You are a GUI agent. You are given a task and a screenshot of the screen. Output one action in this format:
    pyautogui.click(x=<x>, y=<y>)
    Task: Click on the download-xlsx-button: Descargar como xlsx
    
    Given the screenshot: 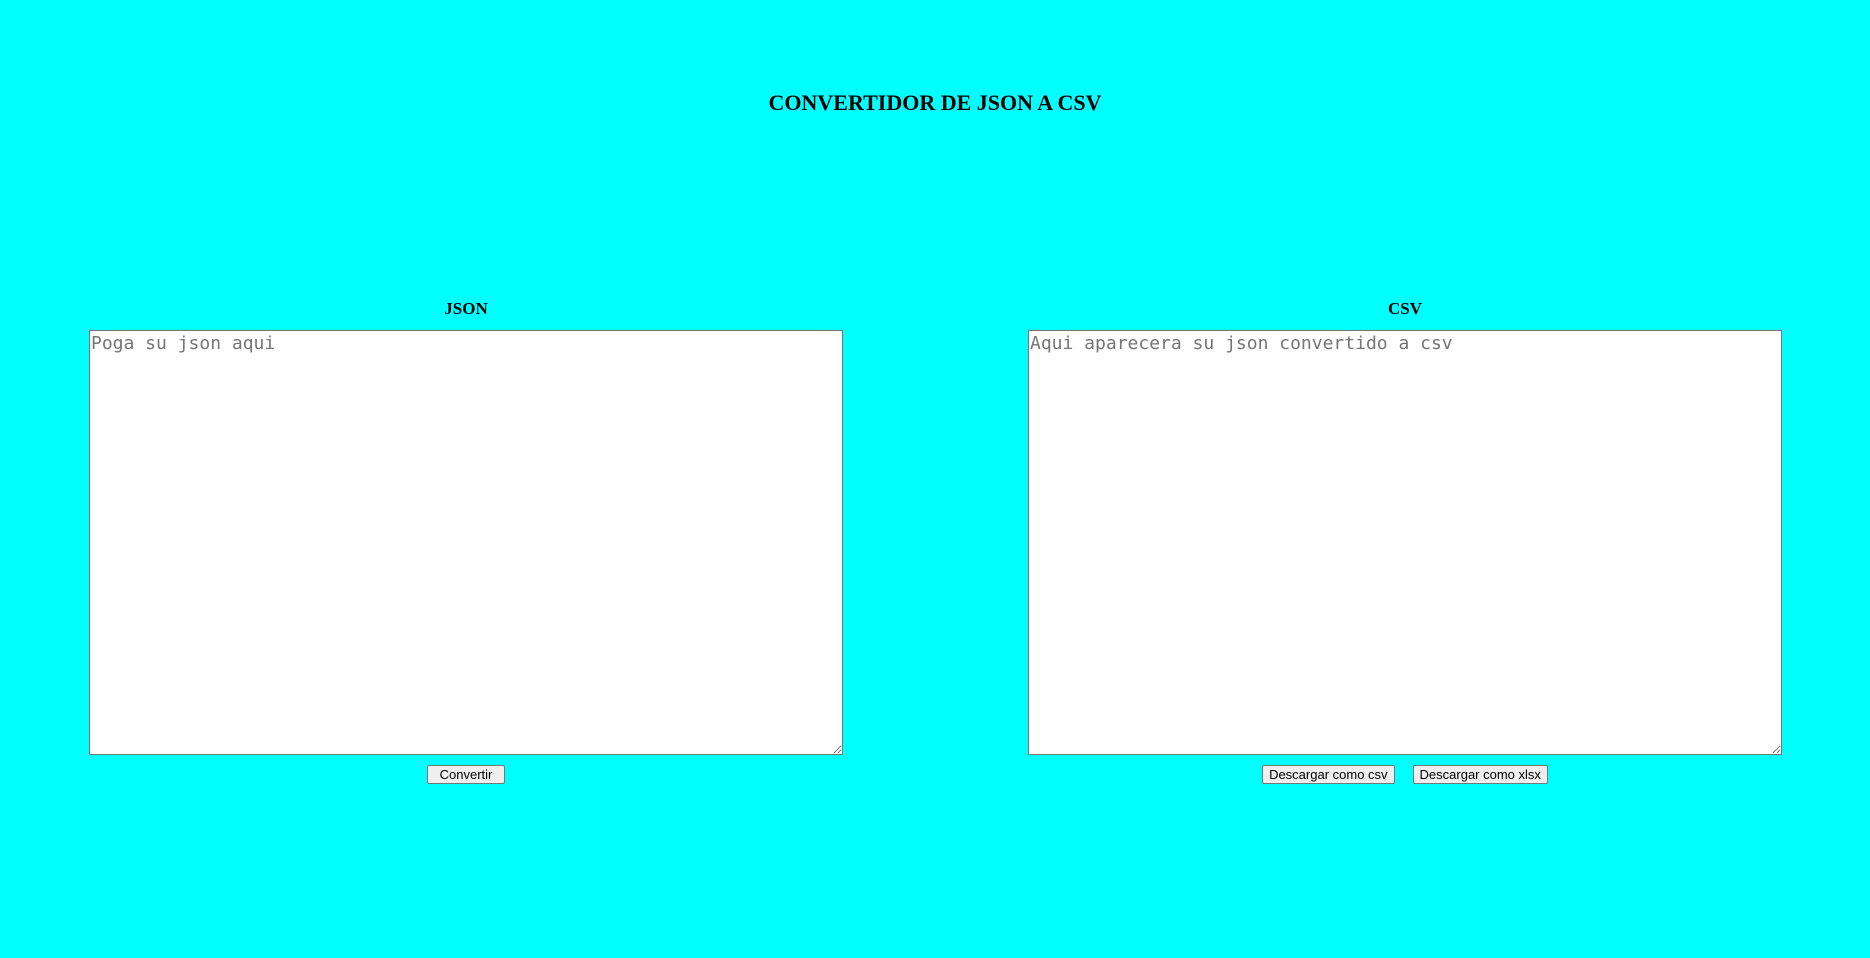 What is the action you would take?
    pyautogui.click(x=1480, y=774)
    